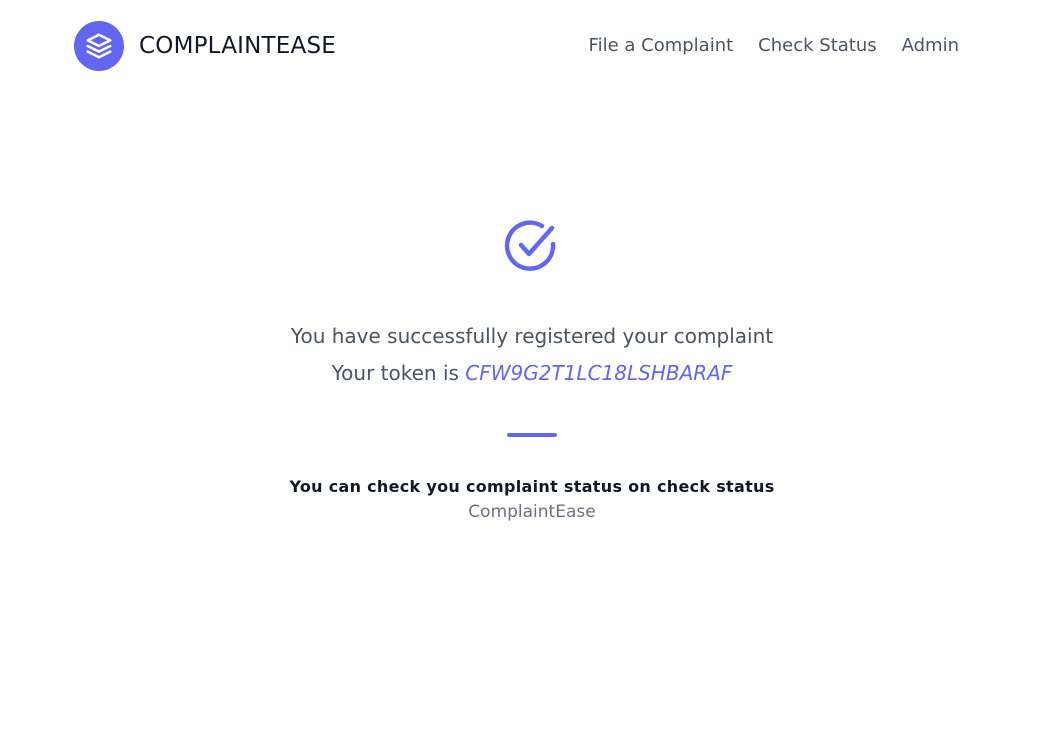  I want to click on nav-check-status: Check Status, so click(817, 45).